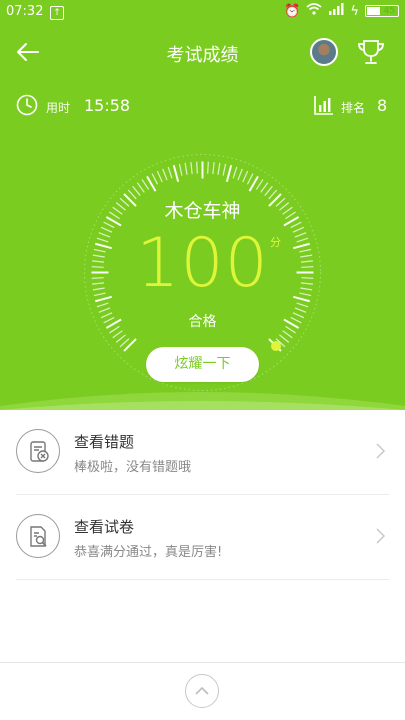 The height and width of the screenshot is (720, 405). What do you see at coordinates (58, 108) in the screenshot?
I see `time-used-label: 用时` at bounding box center [58, 108].